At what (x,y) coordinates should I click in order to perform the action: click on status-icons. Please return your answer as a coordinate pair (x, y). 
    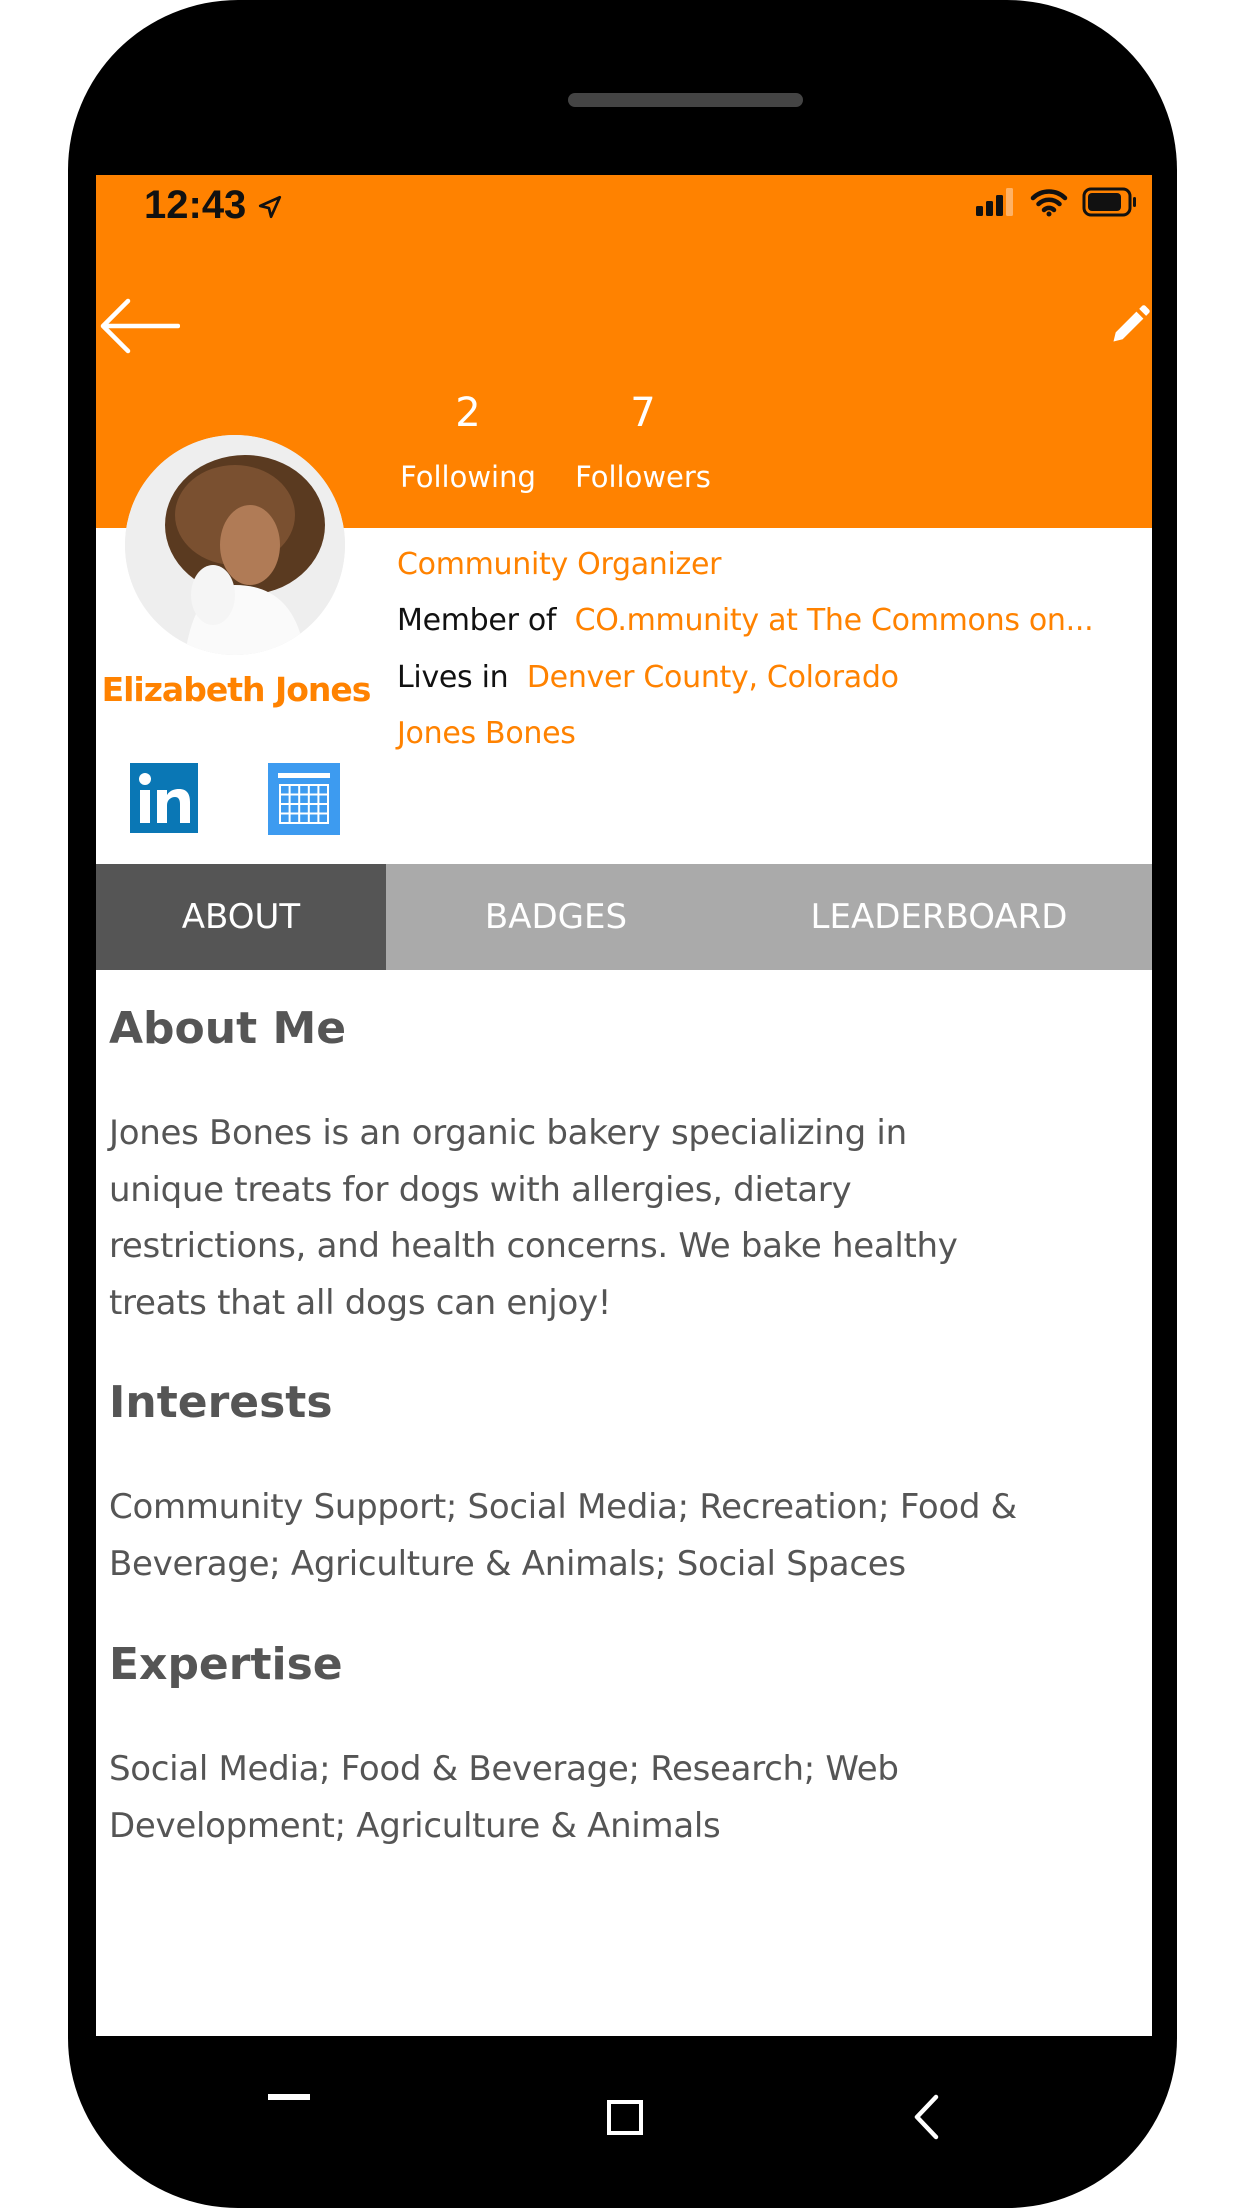
    Looking at the image, I should click on (1057, 202).